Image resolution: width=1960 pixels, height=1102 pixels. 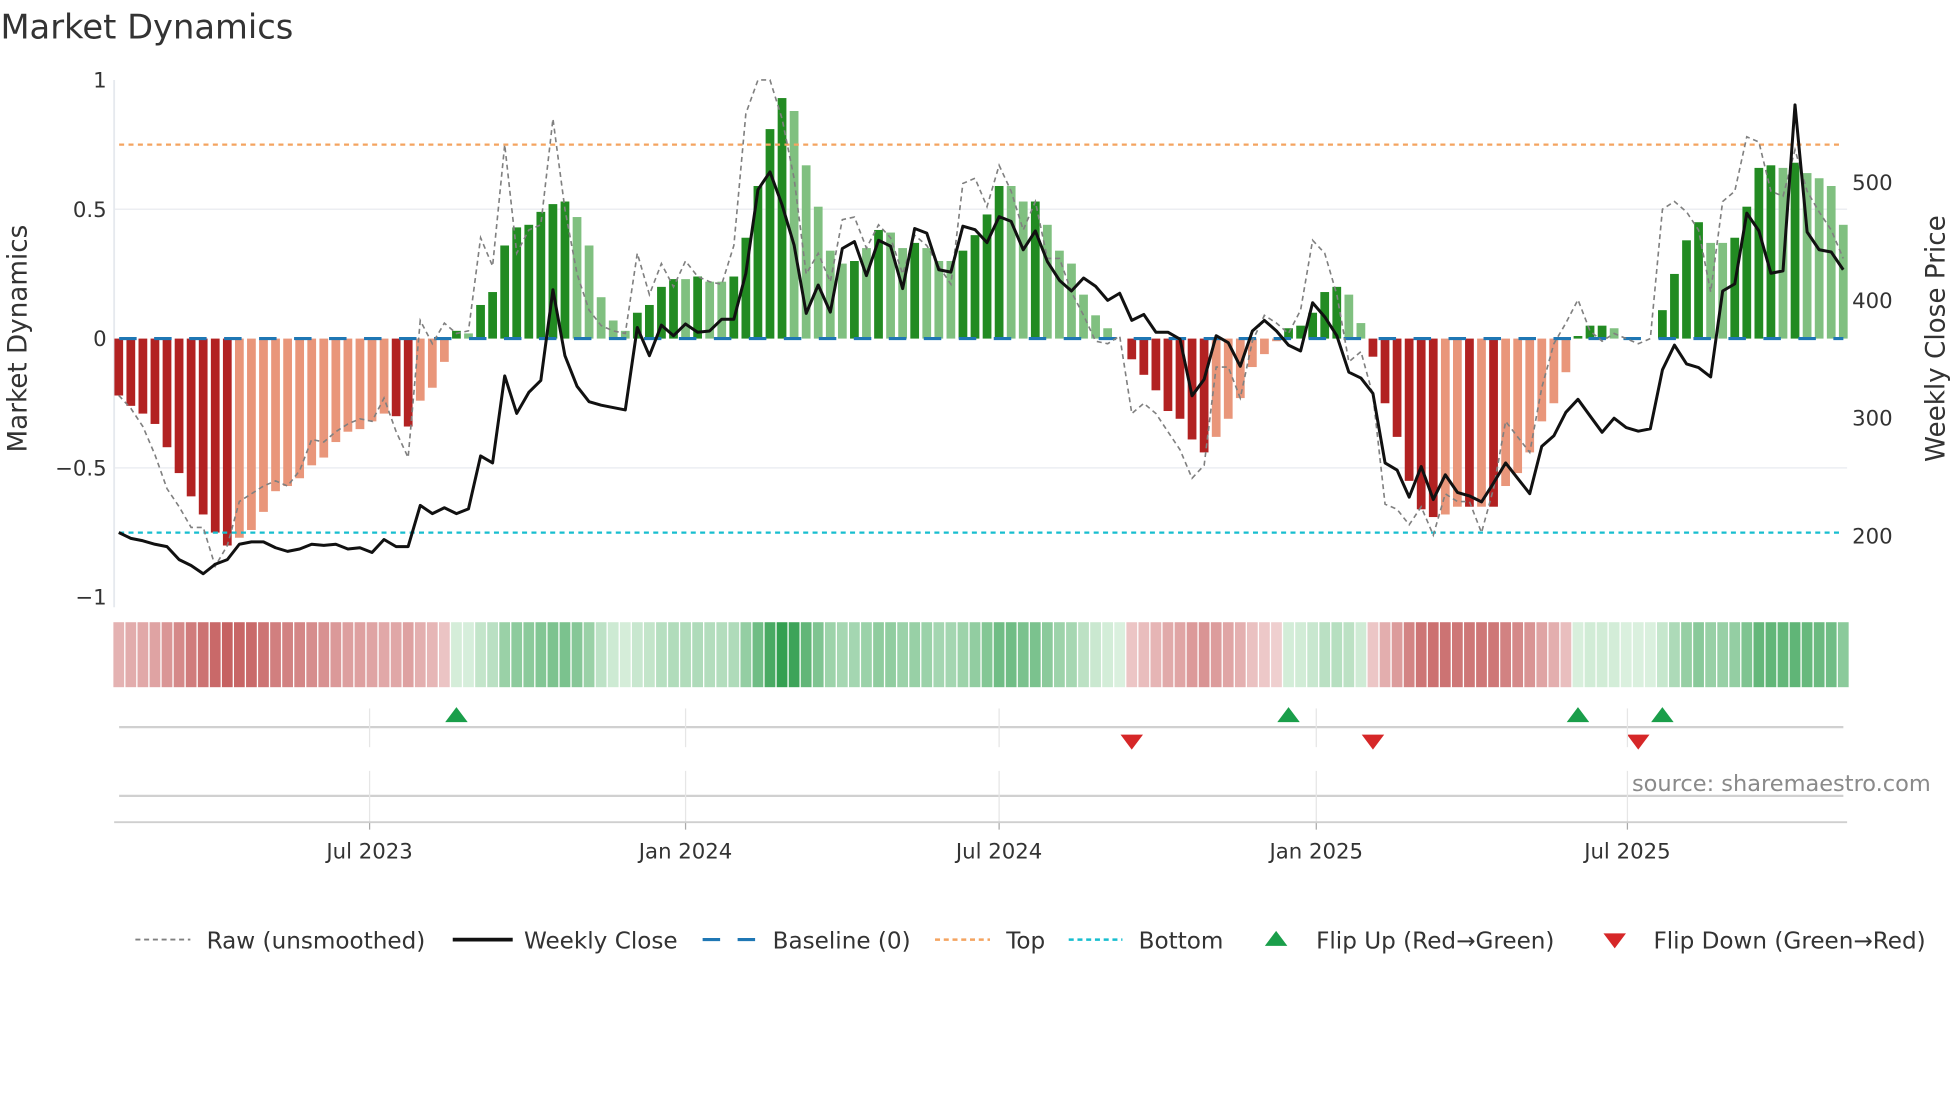 What do you see at coordinates (601, 941) in the screenshot?
I see `legend-close-label: Weekly Close` at bounding box center [601, 941].